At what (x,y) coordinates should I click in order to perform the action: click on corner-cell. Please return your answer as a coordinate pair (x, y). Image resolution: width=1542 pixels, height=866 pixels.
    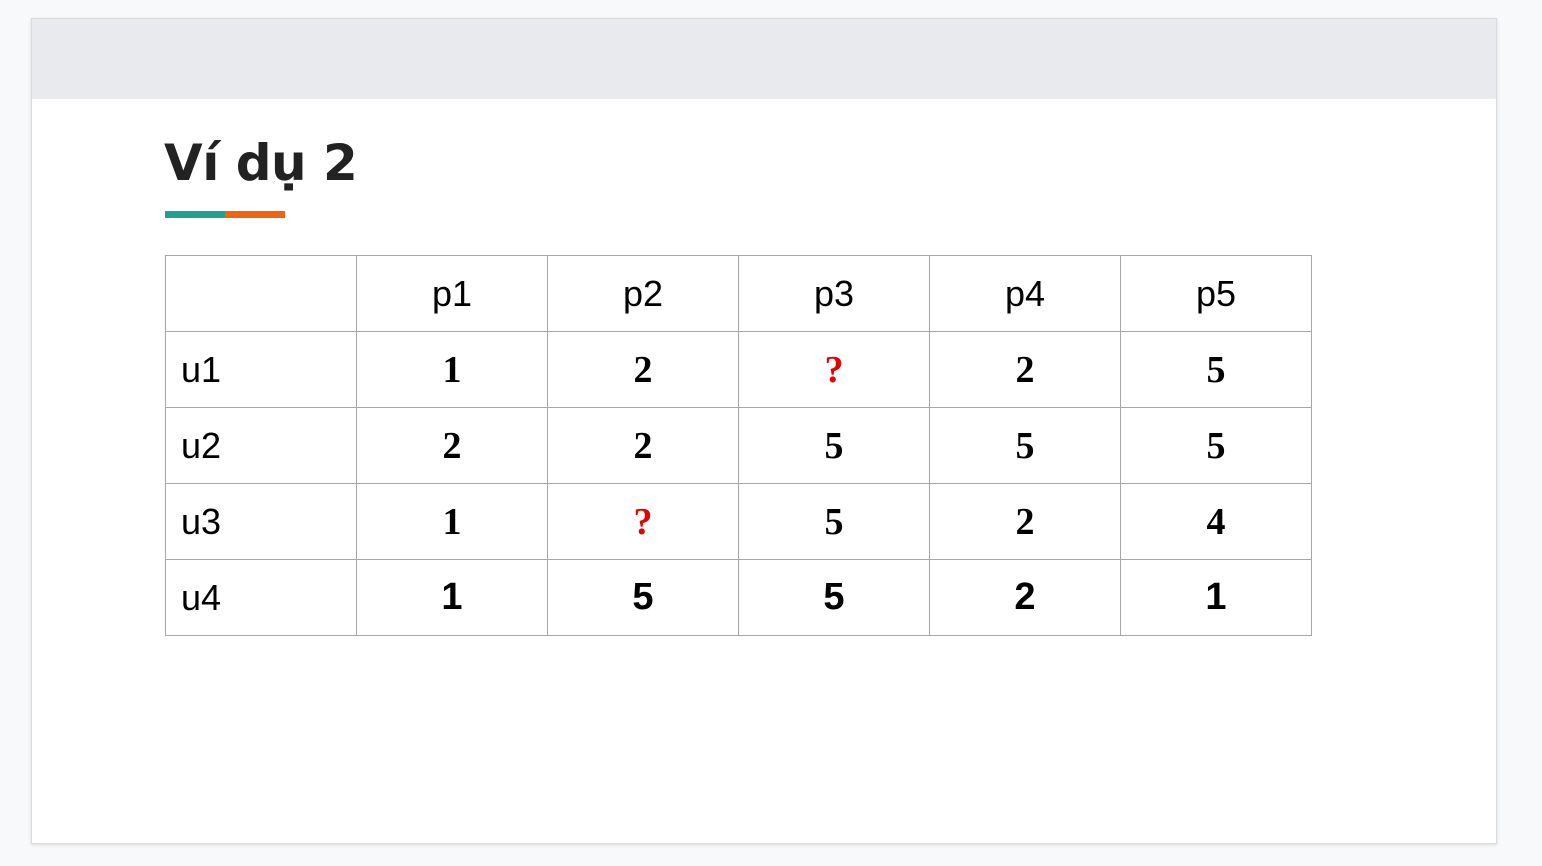
    Looking at the image, I should click on (261, 293).